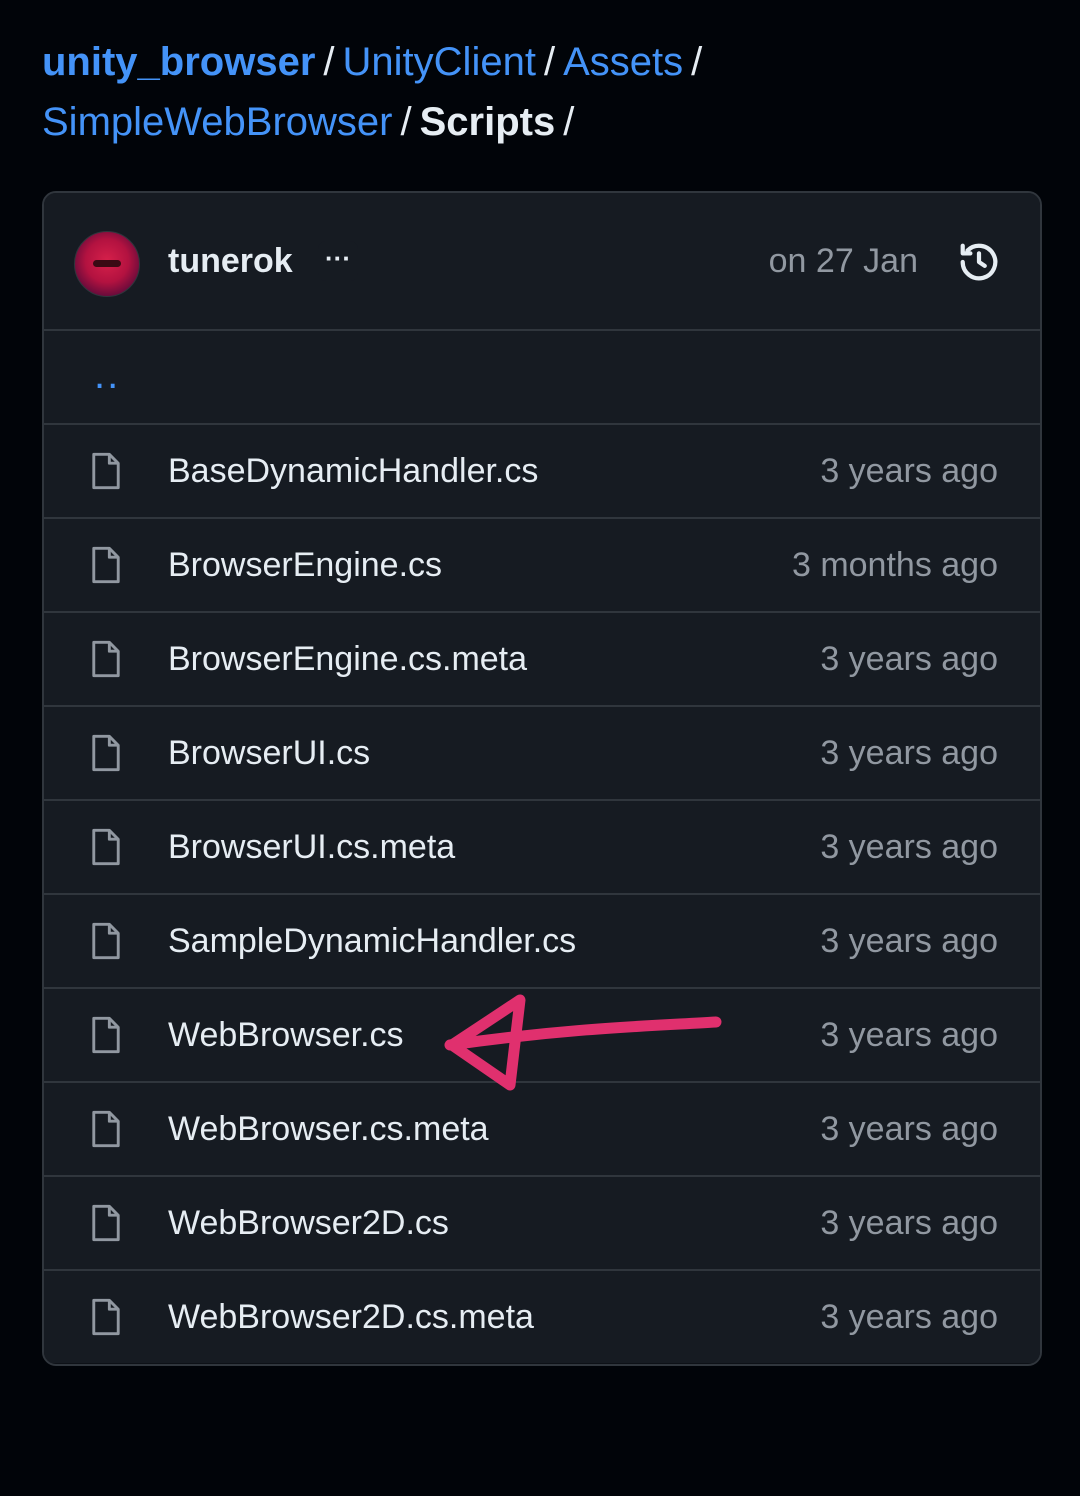  What do you see at coordinates (542, 1130) in the screenshot?
I see `file-row: WebBrowser.cs.meta 3 years ago` at bounding box center [542, 1130].